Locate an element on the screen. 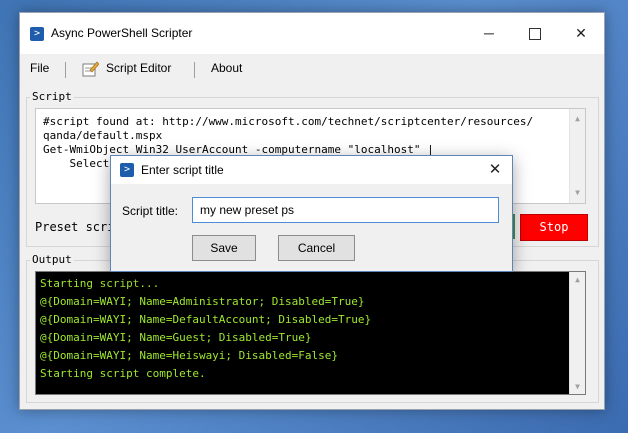 The image size is (628, 433). script-editor-icon is located at coordinates (90, 69).